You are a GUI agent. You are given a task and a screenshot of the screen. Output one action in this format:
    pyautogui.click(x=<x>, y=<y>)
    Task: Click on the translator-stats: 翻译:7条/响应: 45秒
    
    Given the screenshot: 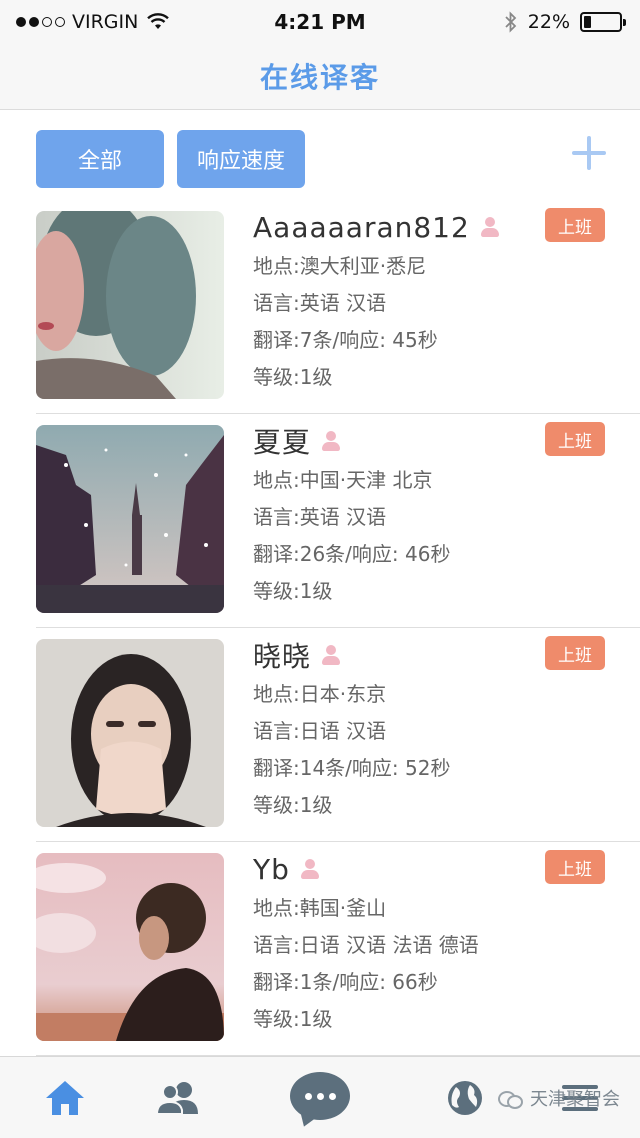 What is the action you would take?
    pyautogui.click(x=345, y=340)
    